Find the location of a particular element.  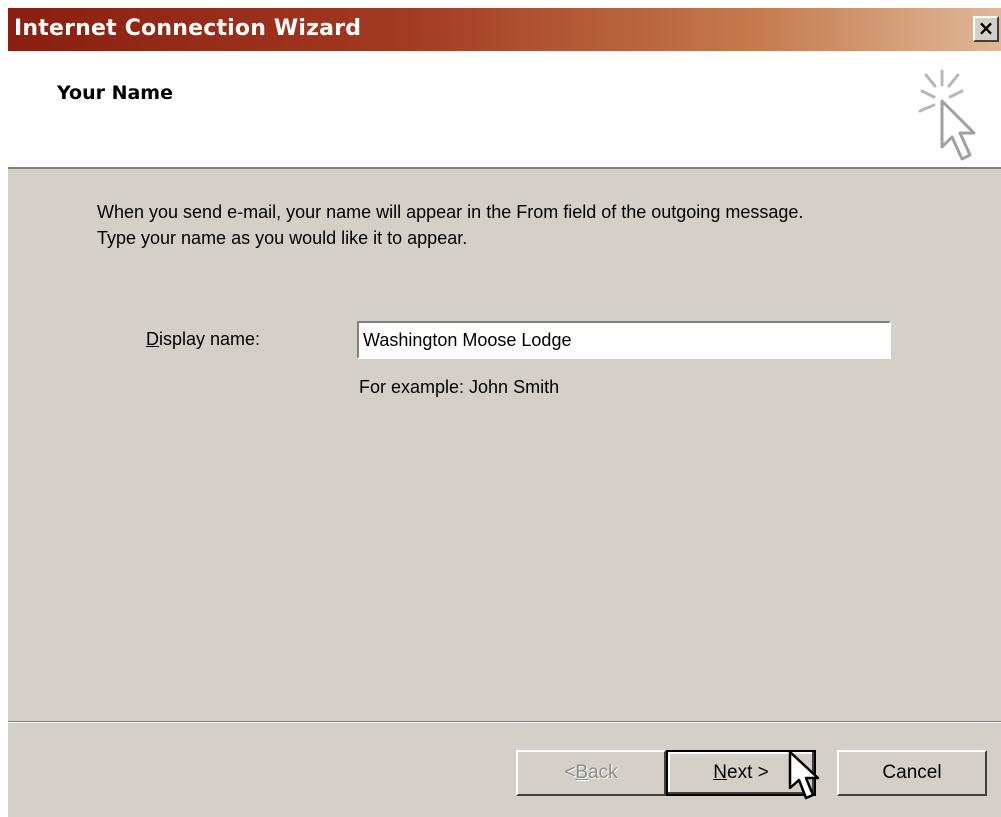

back-button: < Back is located at coordinates (591, 773).